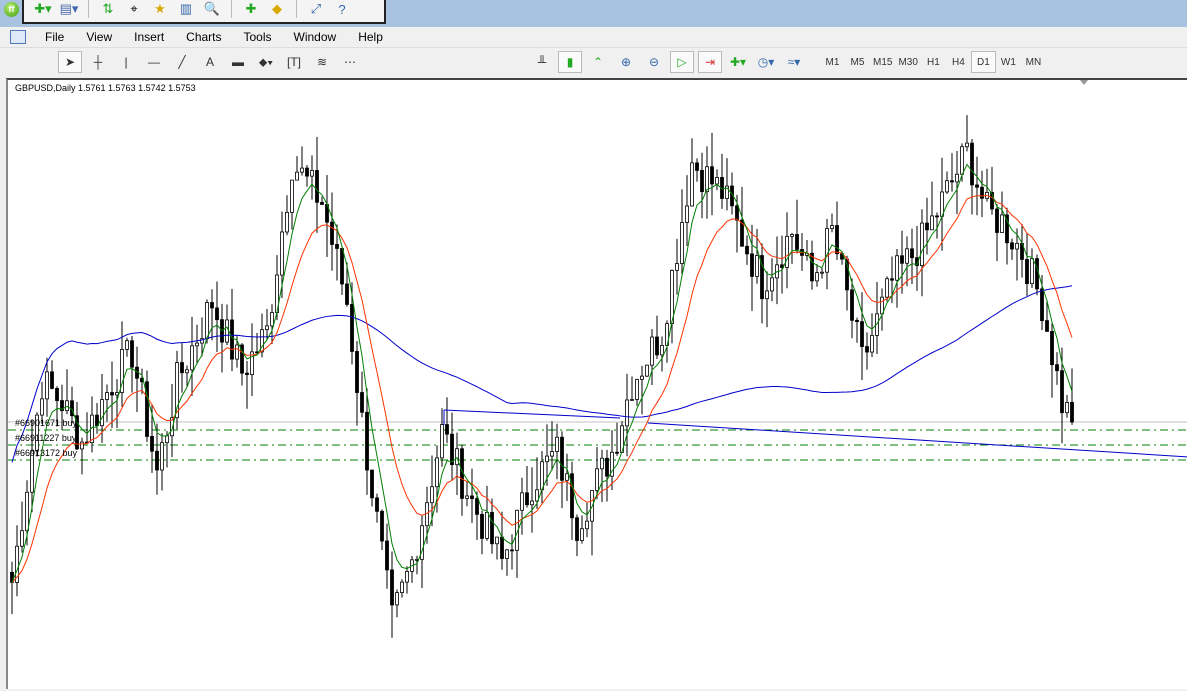  What do you see at coordinates (626, 62) in the screenshot?
I see `zoom-in-icon: ⊕` at bounding box center [626, 62].